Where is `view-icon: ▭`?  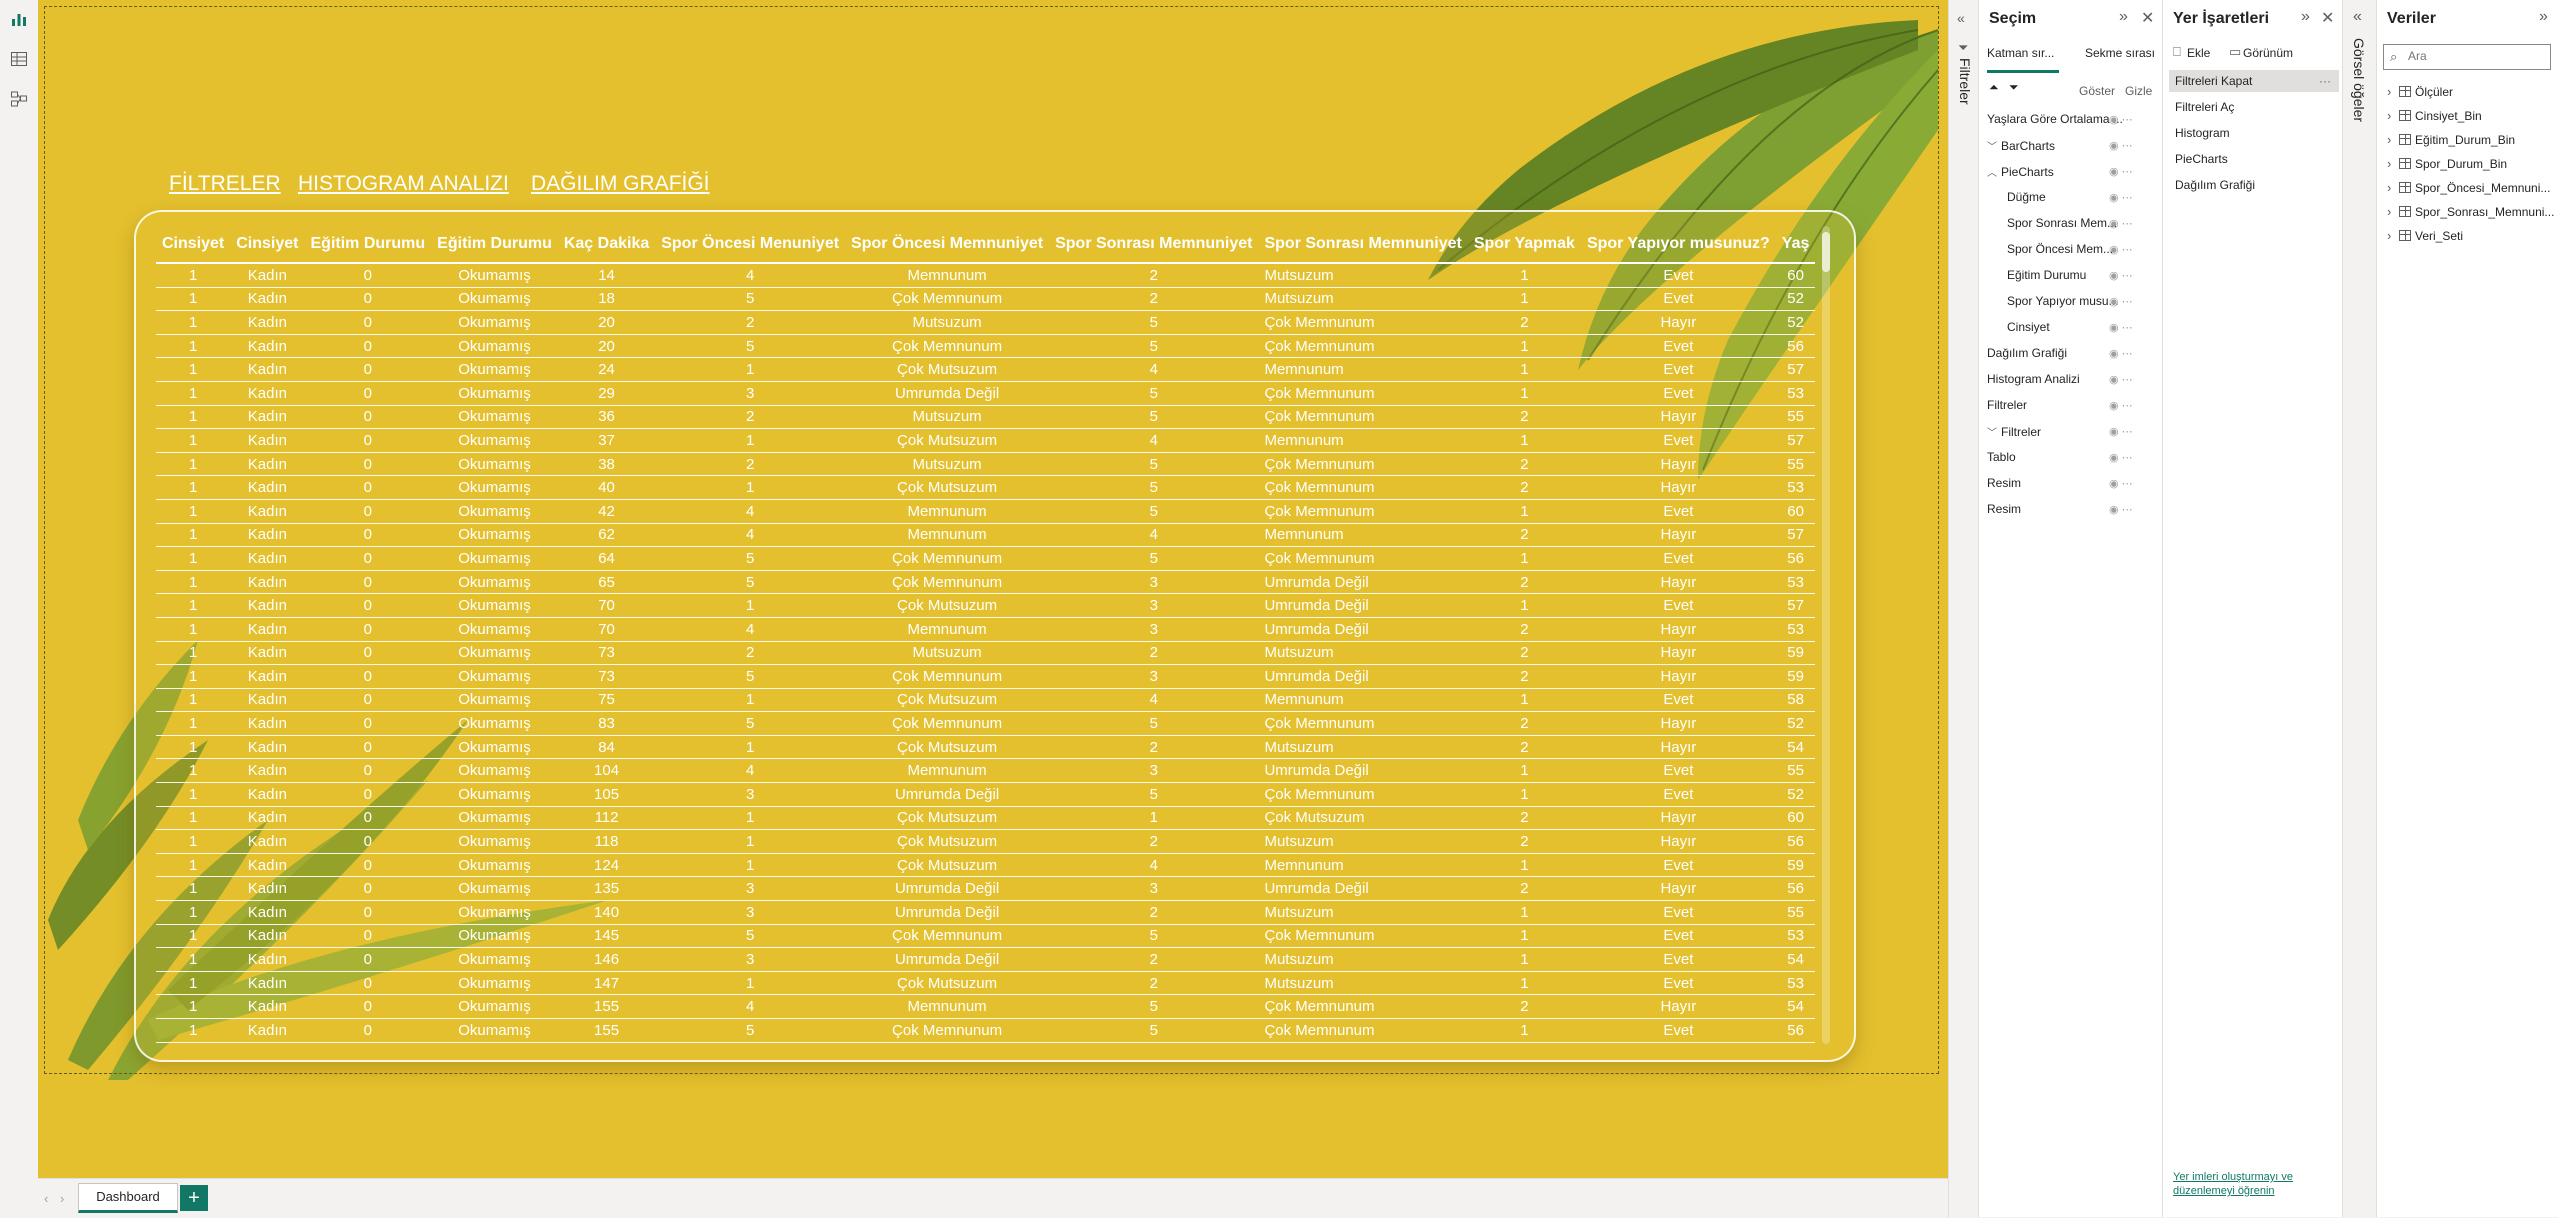 view-icon: ▭ is located at coordinates (2235, 52).